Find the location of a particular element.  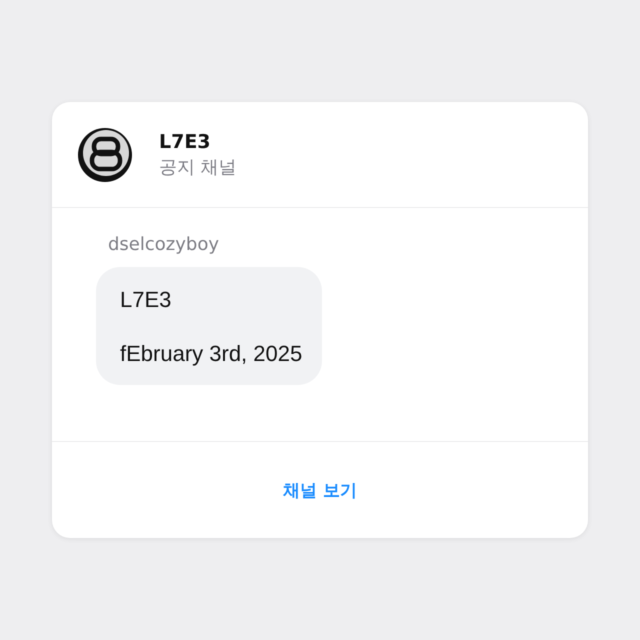

sender-name: dselcozyboy is located at coordinates (163, 244).